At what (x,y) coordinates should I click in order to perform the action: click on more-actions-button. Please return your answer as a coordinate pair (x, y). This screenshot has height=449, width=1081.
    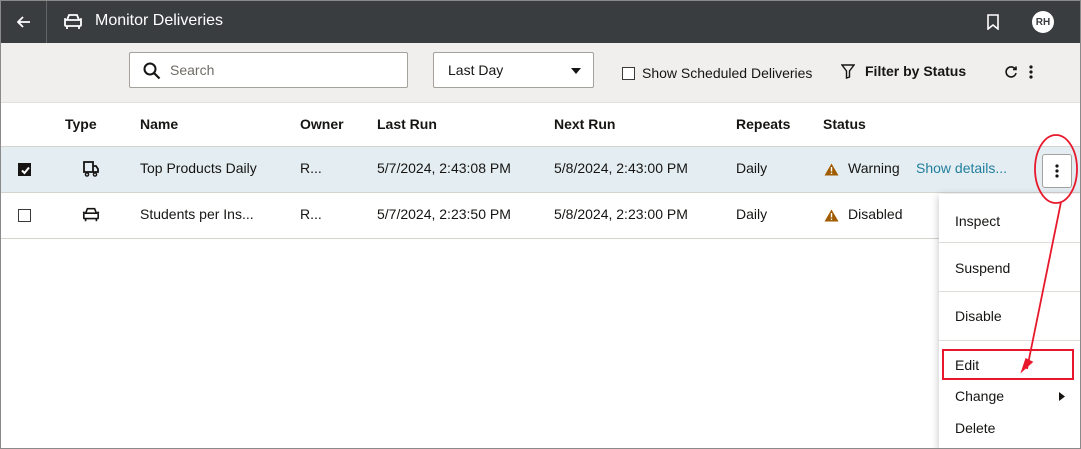
    Looking at the image, I should click on (1031, 72).